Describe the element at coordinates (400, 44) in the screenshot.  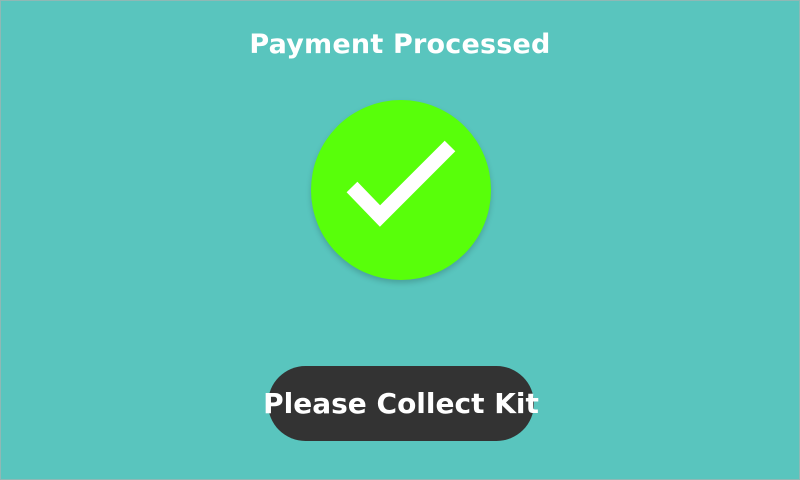
I see `page-title: Payment Processed` at that location.